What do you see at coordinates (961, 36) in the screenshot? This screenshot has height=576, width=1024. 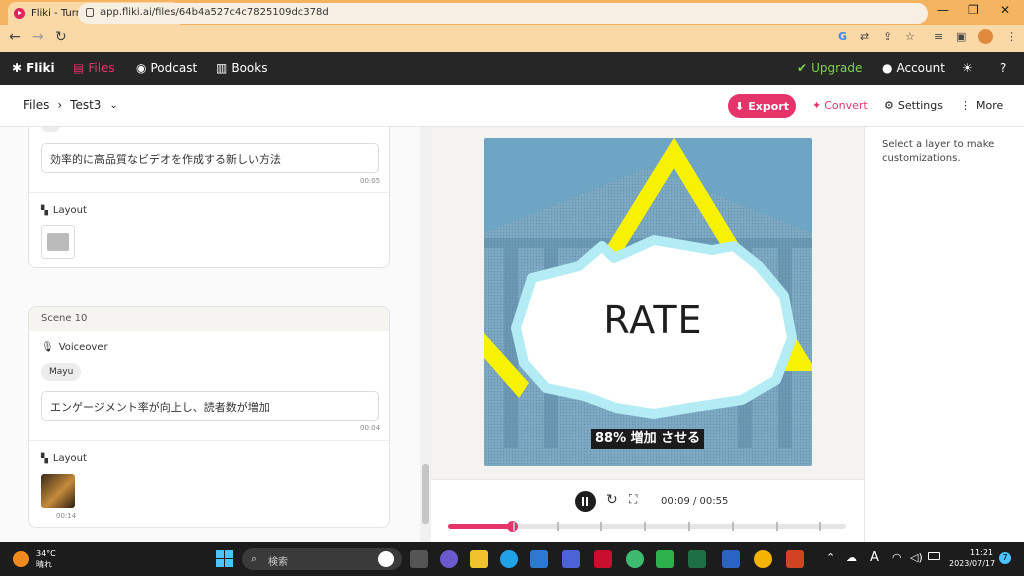 I see `side-panel-icon: ▣` at bounding box center [961, 36].